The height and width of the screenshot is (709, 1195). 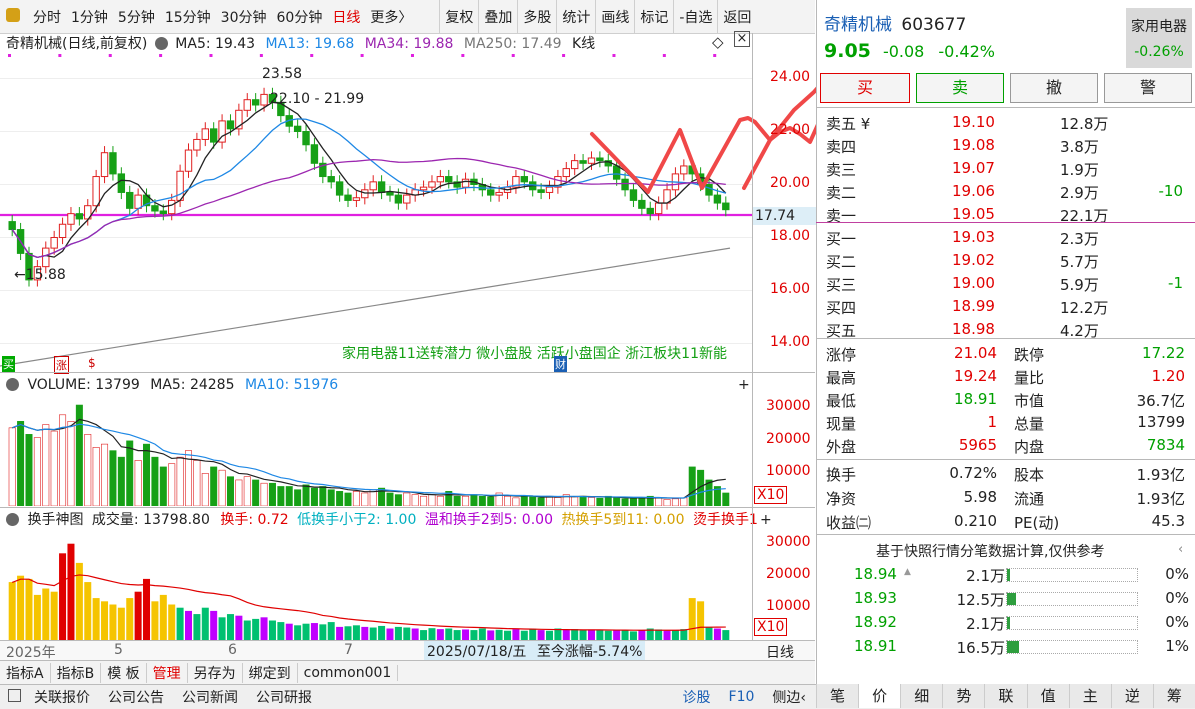 What do you see at coordinates (391, 17) in the screenshot?
I see `tab-more: 更多〉` at bounding box center [391, 17].